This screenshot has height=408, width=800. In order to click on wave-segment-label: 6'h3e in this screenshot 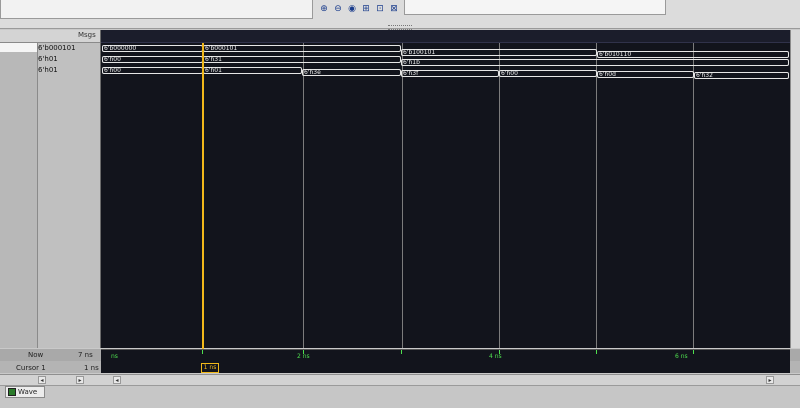, I will do `click(312, 72)`.